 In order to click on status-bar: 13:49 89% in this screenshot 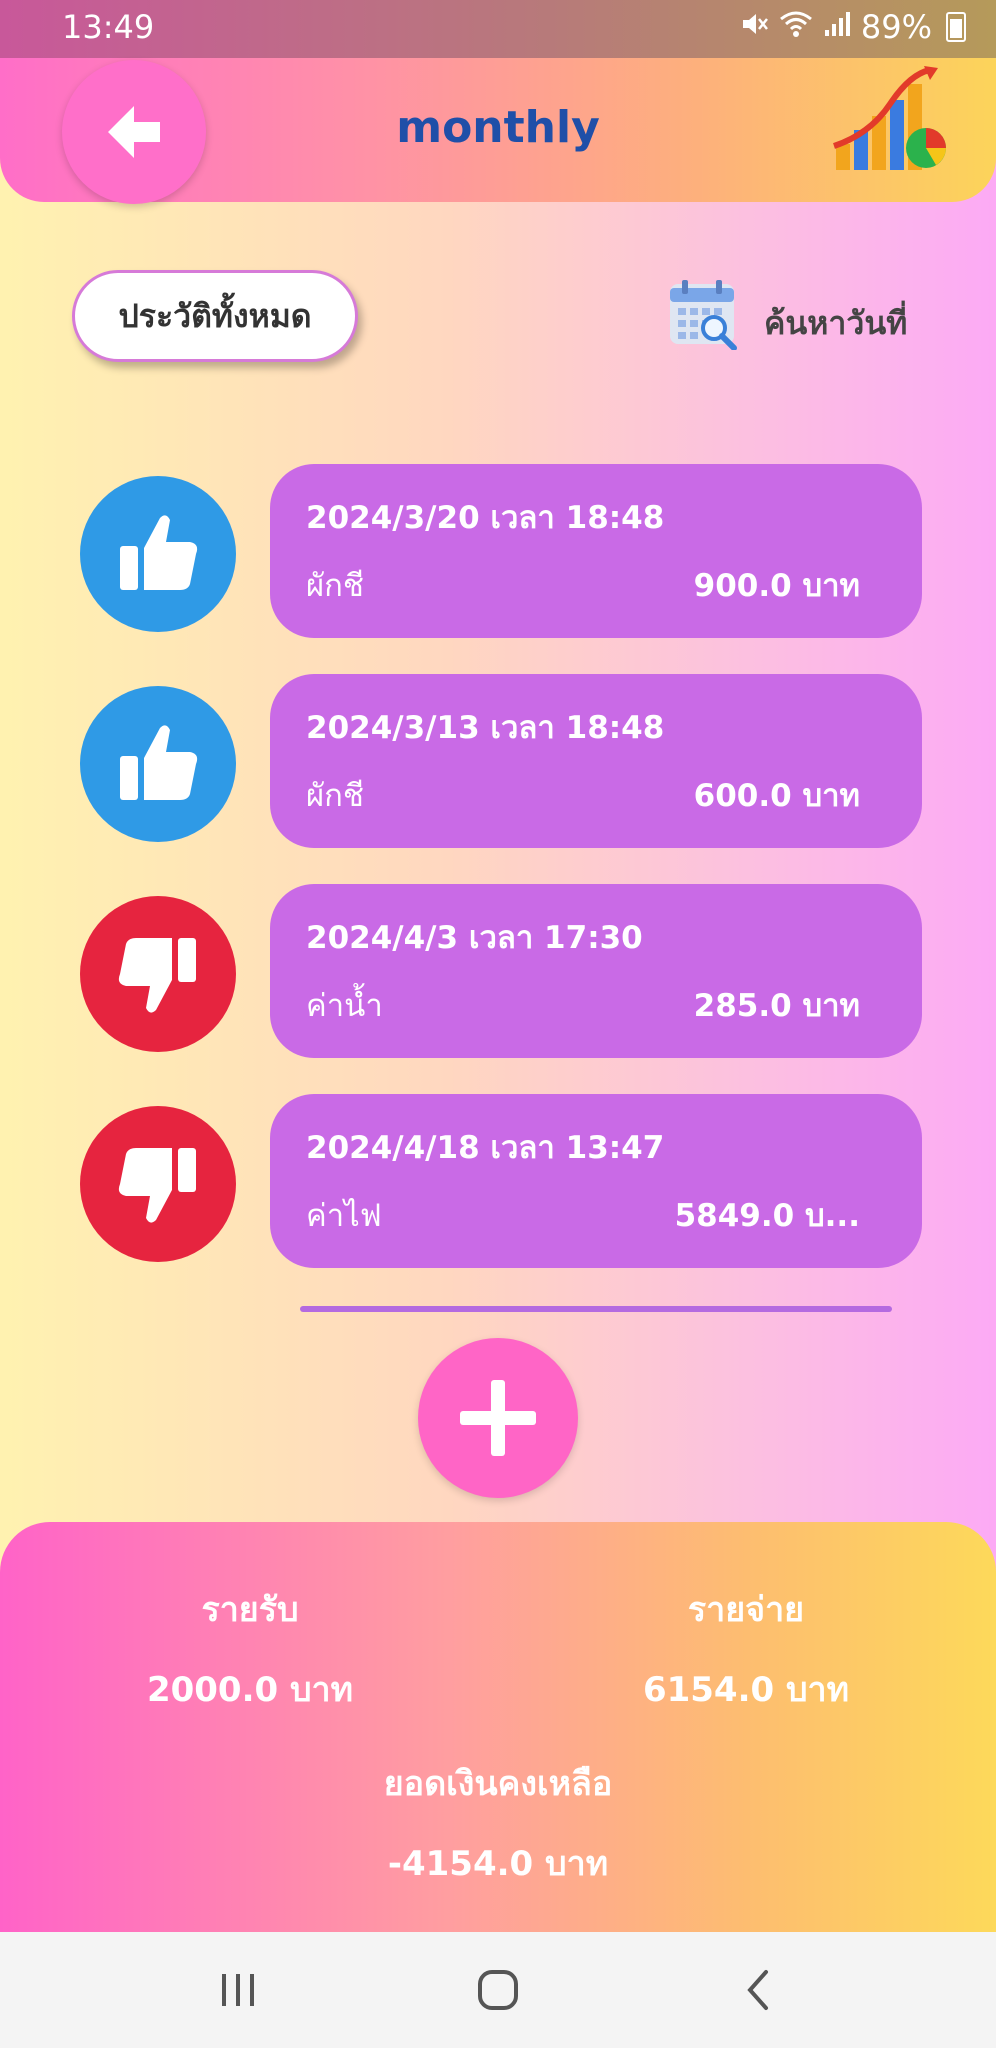, I will do `click(498, 29)`.